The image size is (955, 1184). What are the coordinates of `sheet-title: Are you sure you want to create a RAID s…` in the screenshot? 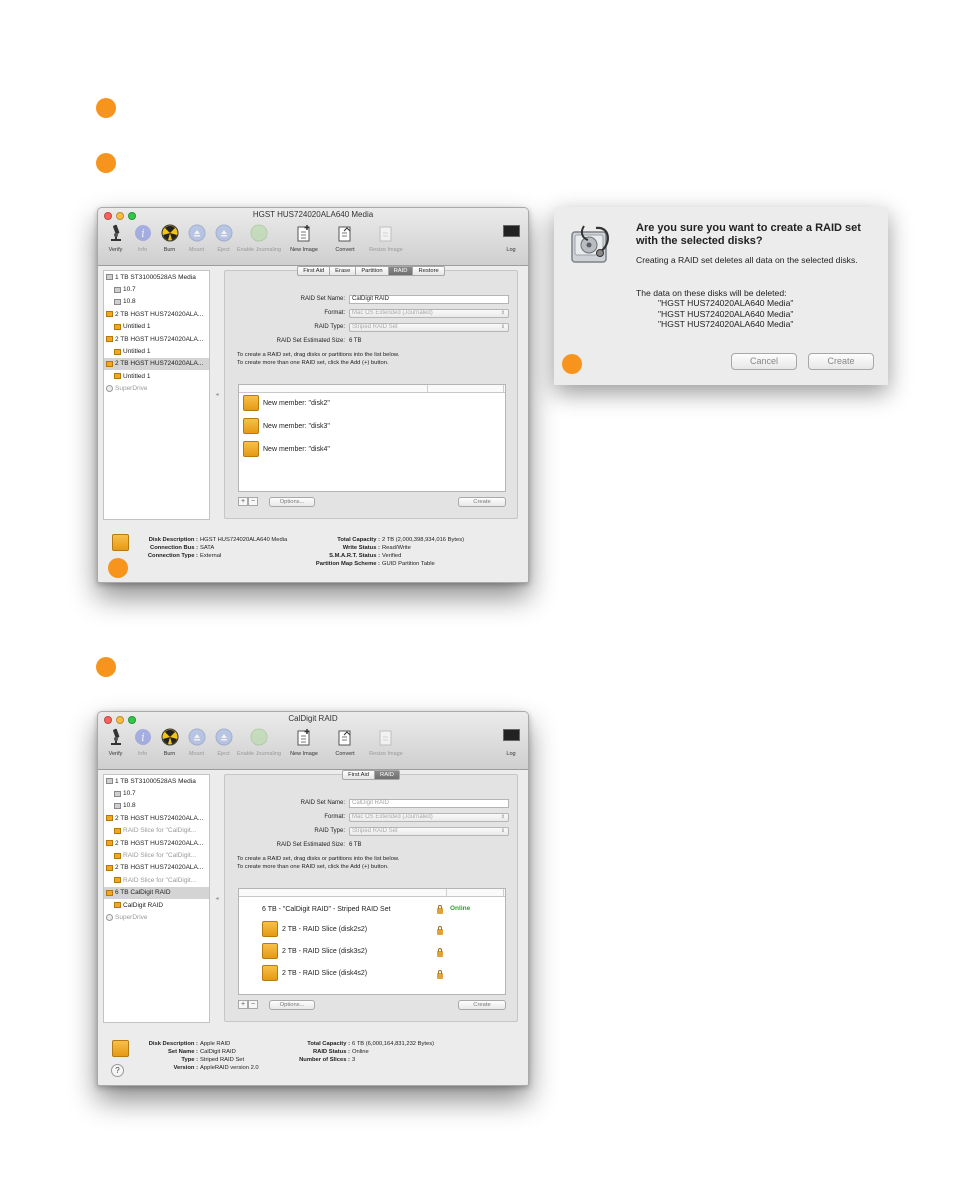 It's located at (748, 234).